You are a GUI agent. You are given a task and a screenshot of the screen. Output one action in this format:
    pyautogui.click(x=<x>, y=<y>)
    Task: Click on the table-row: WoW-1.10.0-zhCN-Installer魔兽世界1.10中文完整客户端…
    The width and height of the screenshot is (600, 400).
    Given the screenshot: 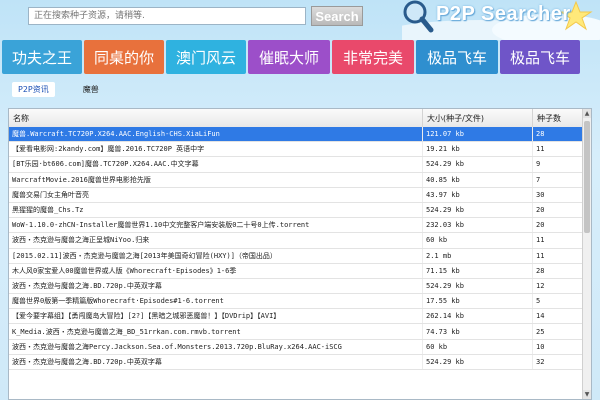 What is the action you would take?
    pyautogui.click(x=297, y=226)
    